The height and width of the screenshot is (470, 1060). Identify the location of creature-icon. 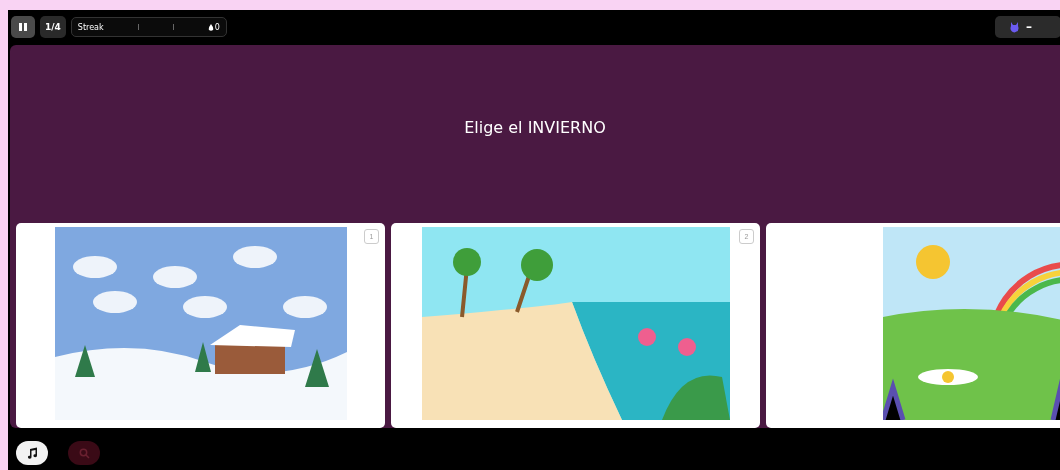
(1014, 27).